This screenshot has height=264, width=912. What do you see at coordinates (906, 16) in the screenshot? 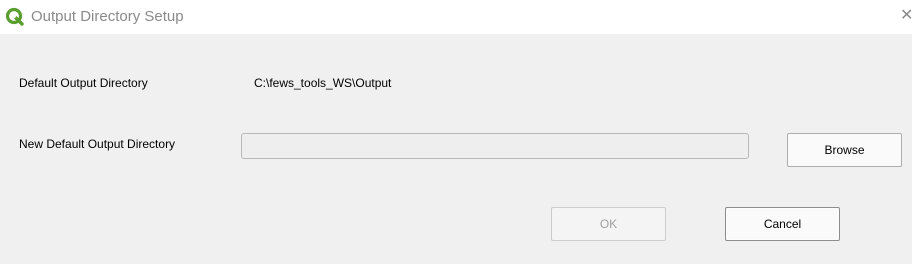
I see `close-icon: ✕` at bounding box center [906, 16].